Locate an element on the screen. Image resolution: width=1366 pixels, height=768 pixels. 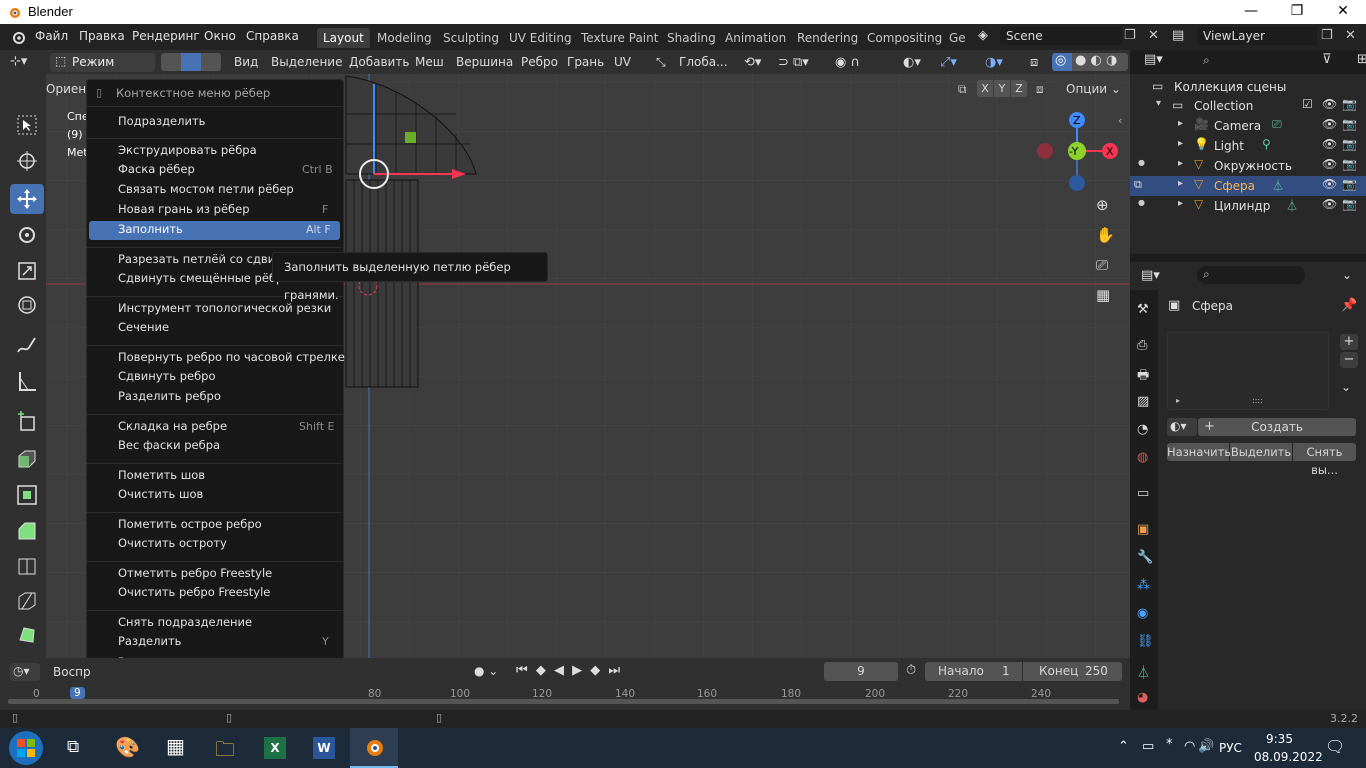
checkbox-icon: ☑ is located at coordinates (1307, 104).